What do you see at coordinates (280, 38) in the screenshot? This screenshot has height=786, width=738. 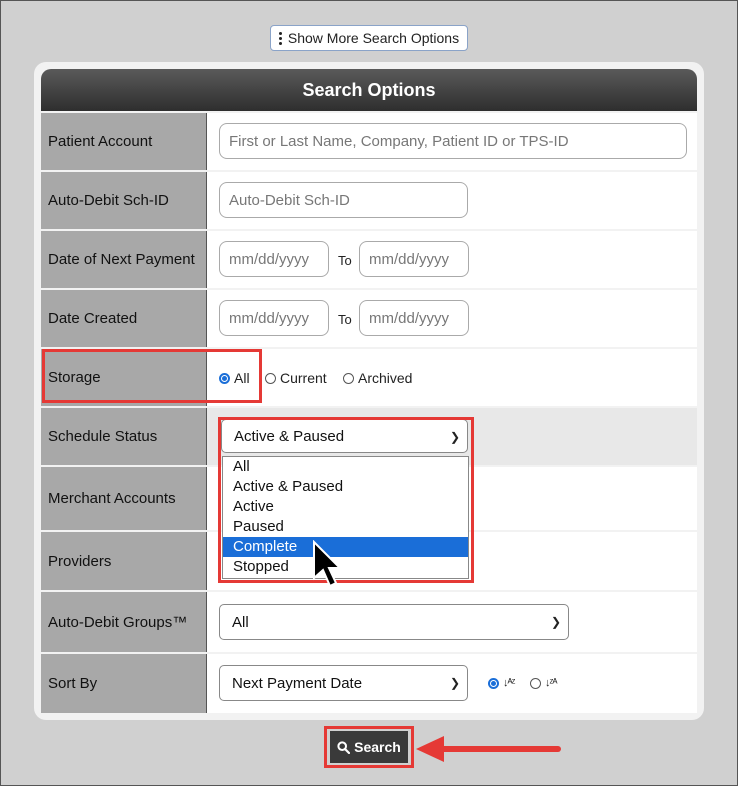 I see `vertical-dots-icon` at bounding box center [280, 38].